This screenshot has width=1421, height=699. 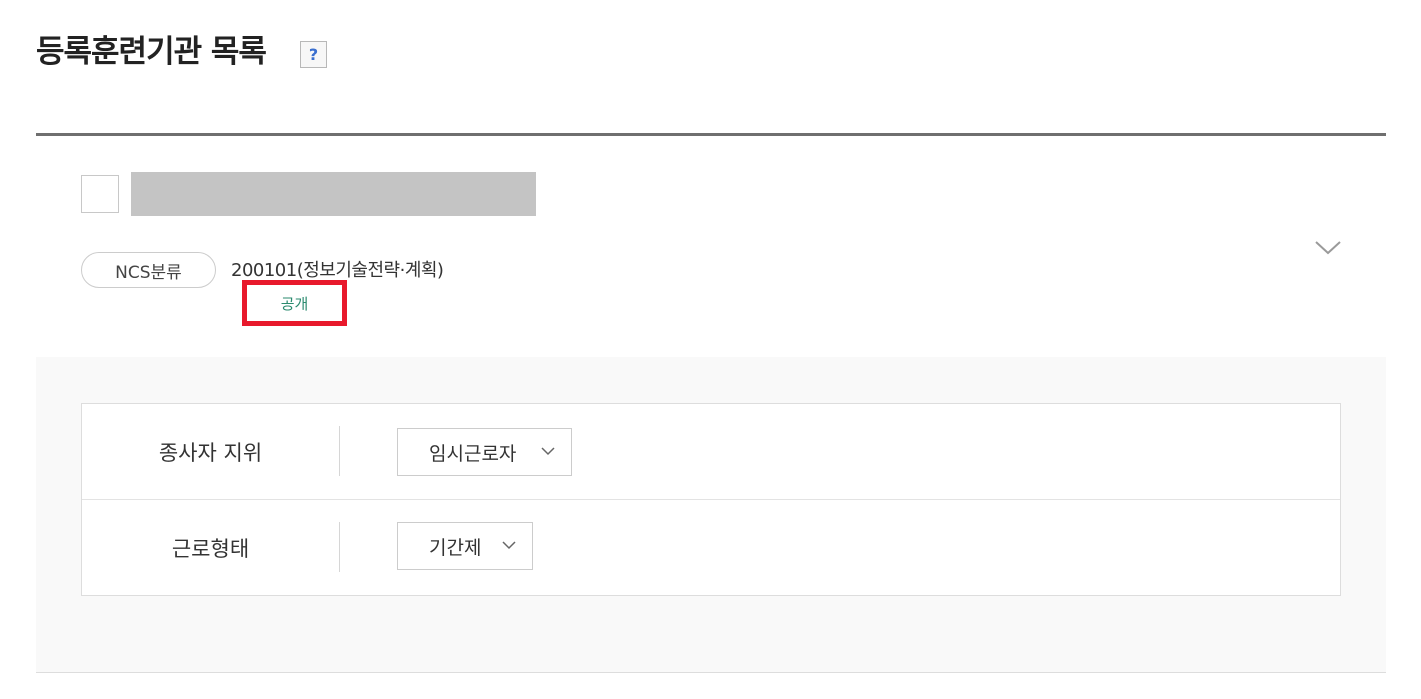 I want to click on select-checkbox, so click(x=100, y=194).